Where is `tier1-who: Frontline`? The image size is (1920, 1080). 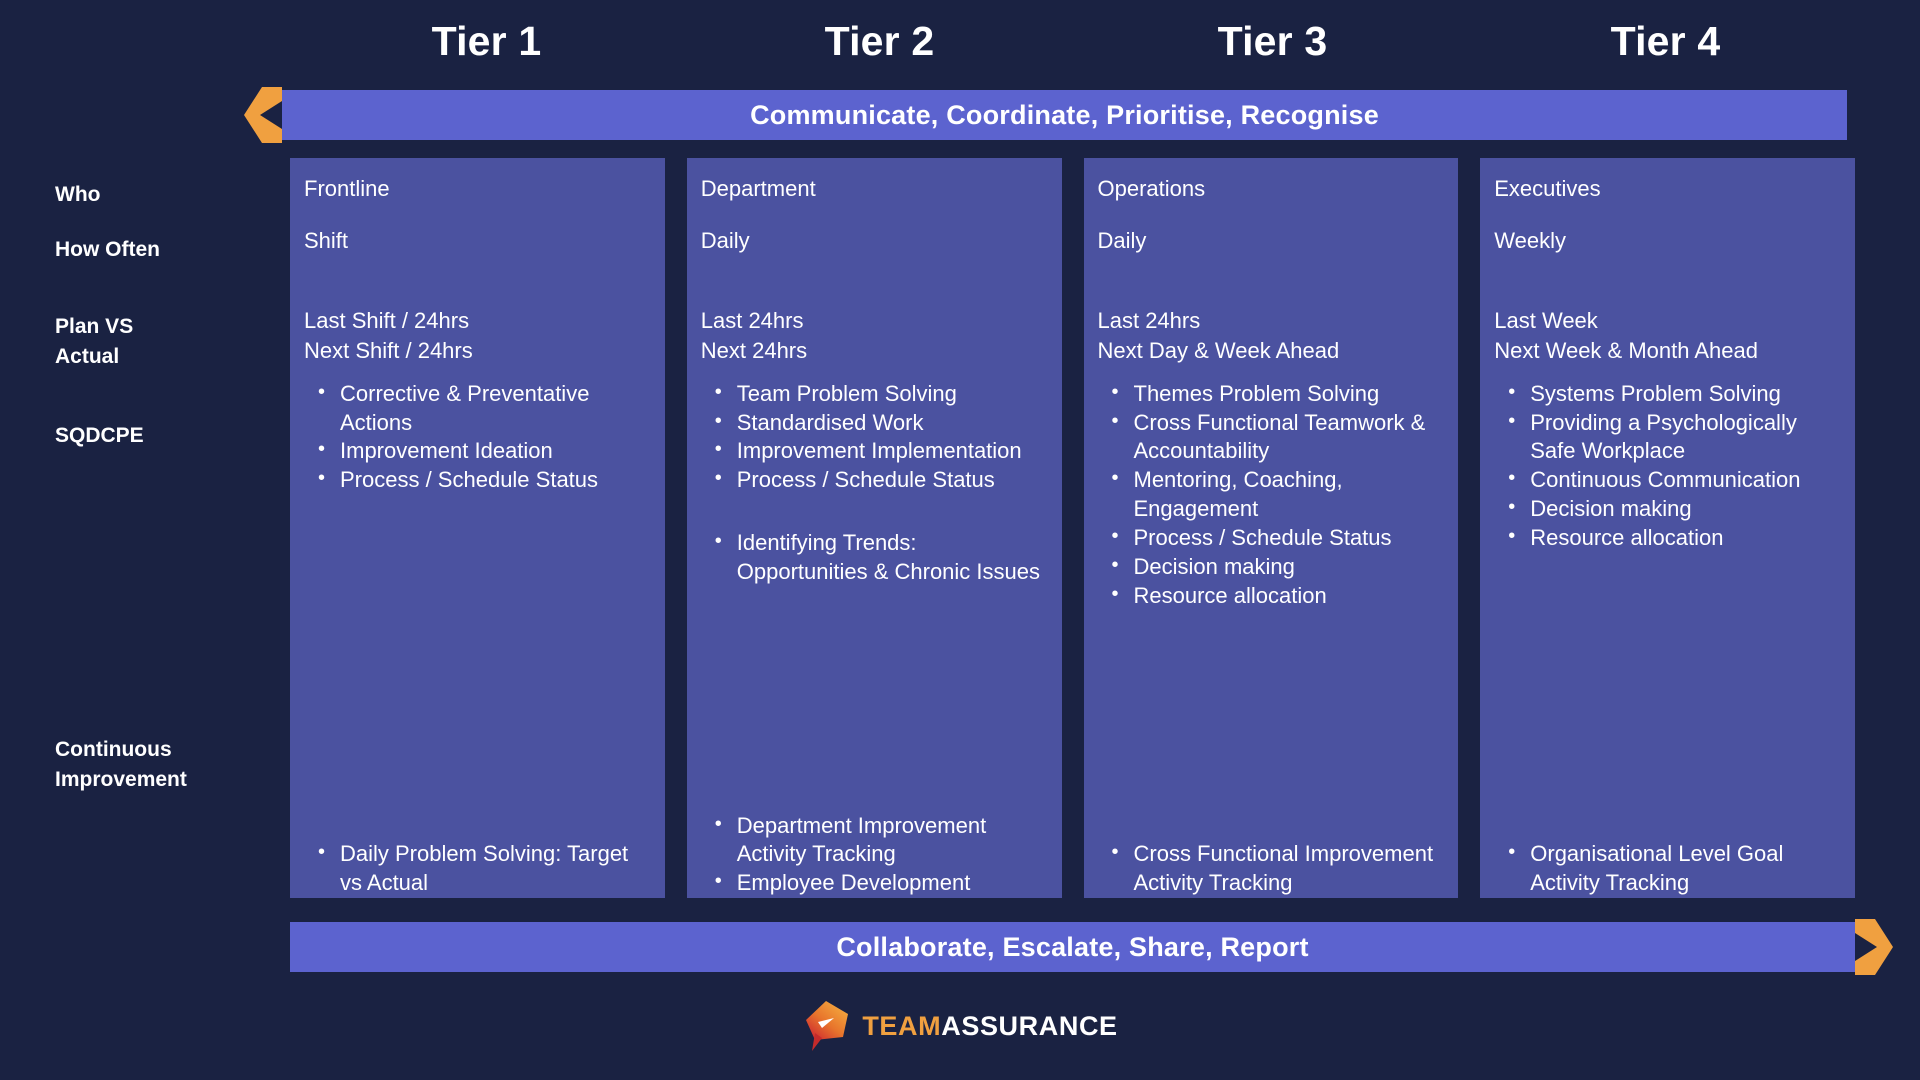
tier1-who: Frontline is located at coordinates (347, 188).